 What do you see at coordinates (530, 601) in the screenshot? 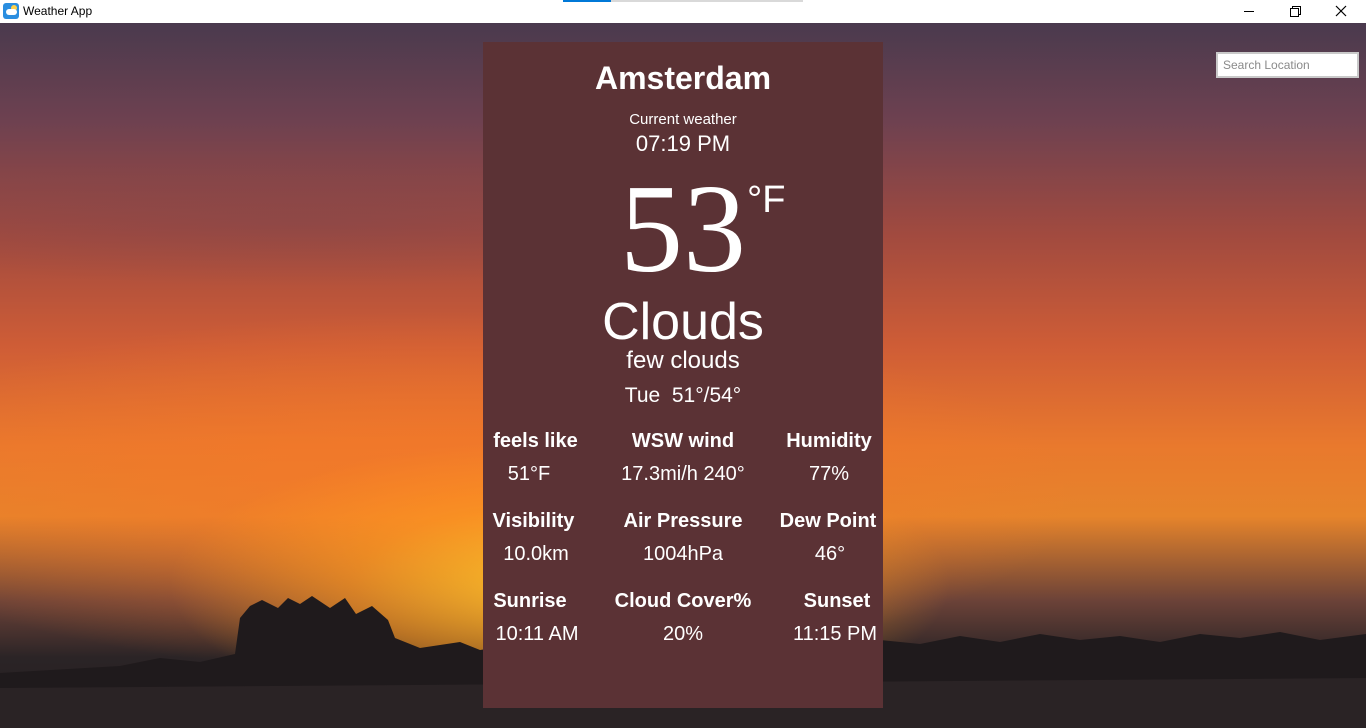
I see `stat-label-sunrise: Sunrise` at bounding box center [530, 601].